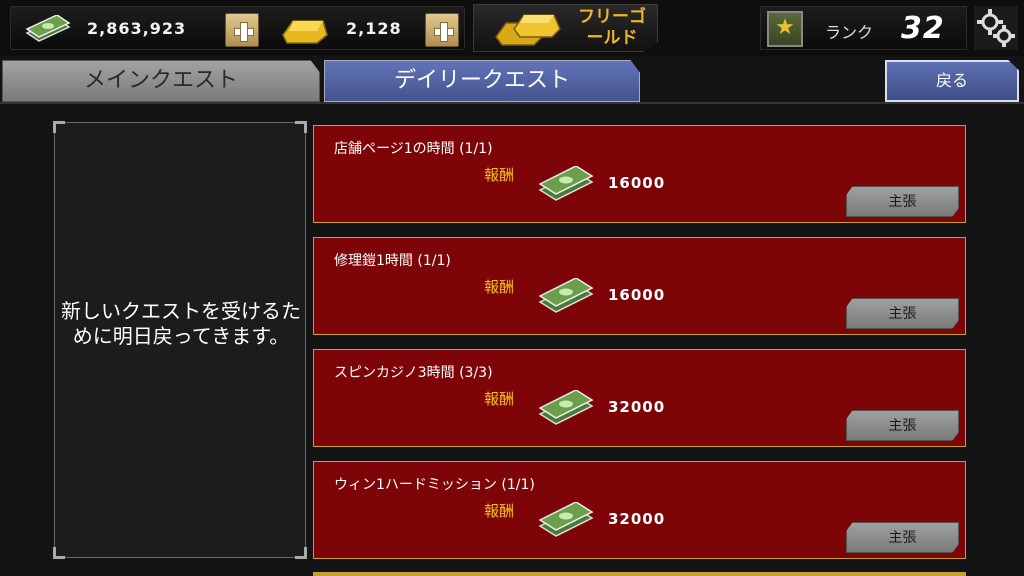 Image resolution: width=1024 pixels, height=576 pixels. I want to click on rank-display: ★ ランク 32, so click(863, 28).